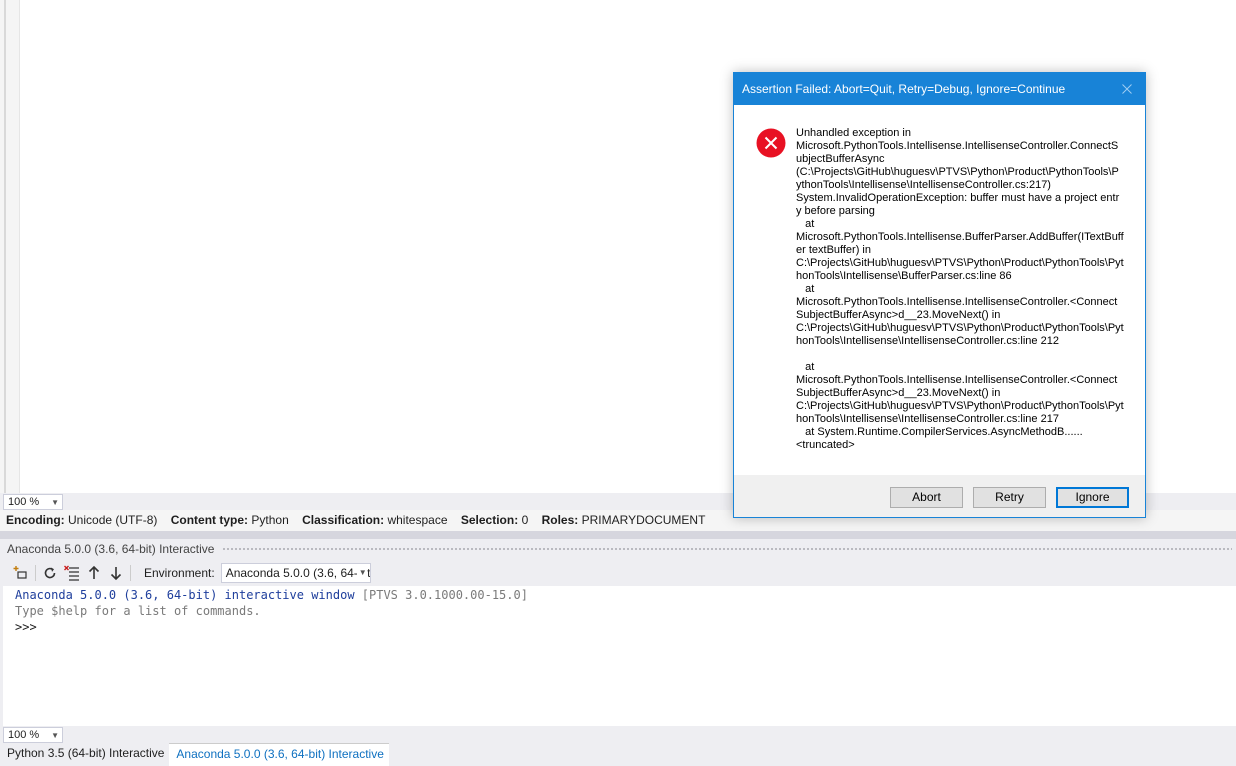 The height and width of the screenshot is (766, 1236). Describe the element at coordinates (727, 549) in the screenshot. I see `title-grip` at that location.